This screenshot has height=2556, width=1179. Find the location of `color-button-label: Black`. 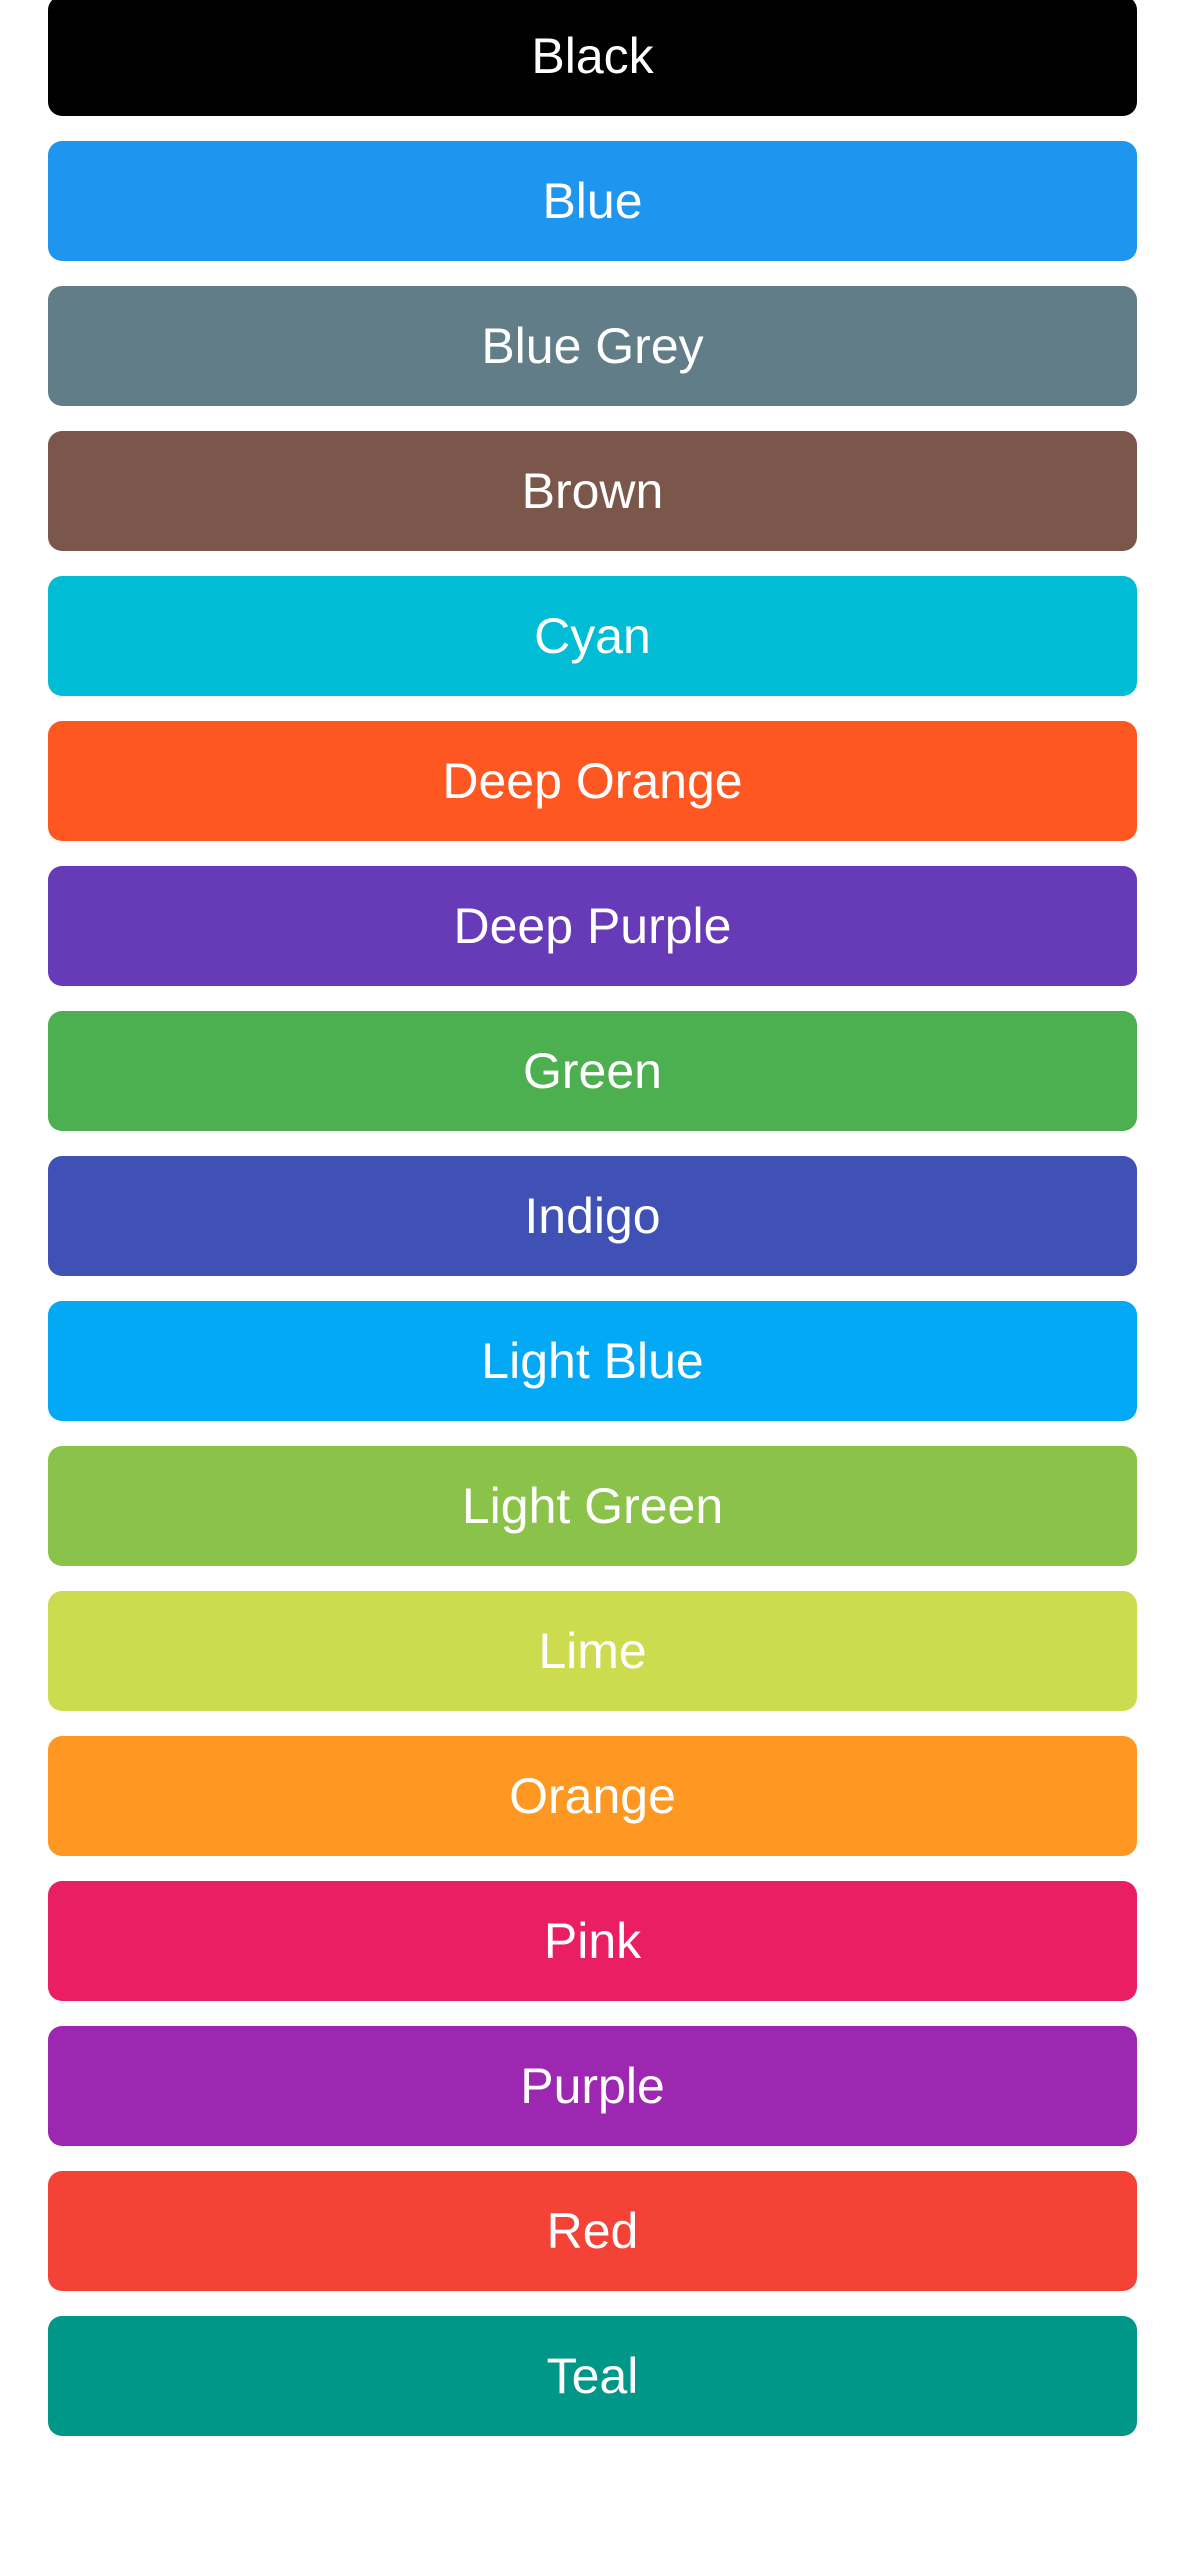

color-button-label: Black is located at coordinates (592, 56).